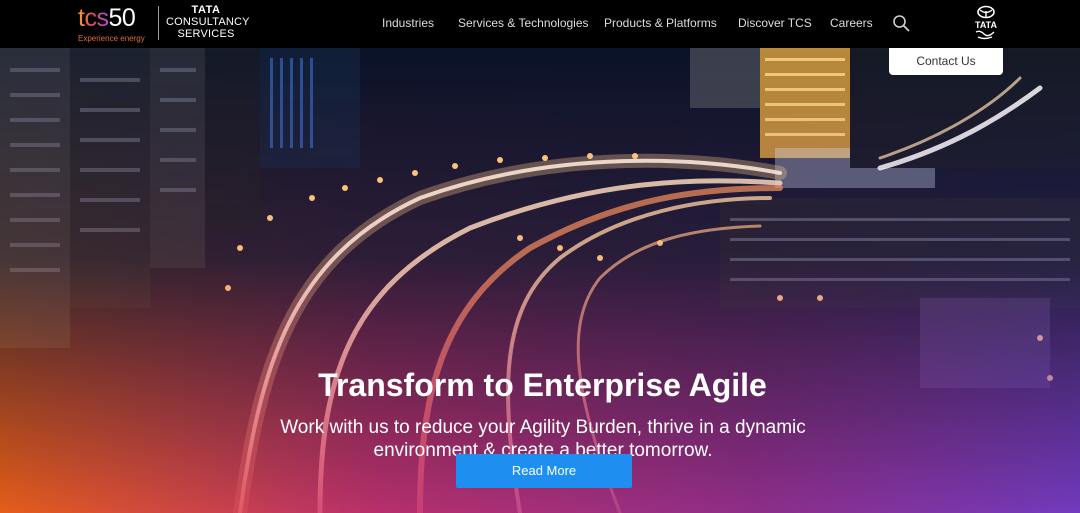 Image resolution: width=1080 pixels, height=513 pixels. I want to click on nav-item-careers: Careers, so click(851, 24).